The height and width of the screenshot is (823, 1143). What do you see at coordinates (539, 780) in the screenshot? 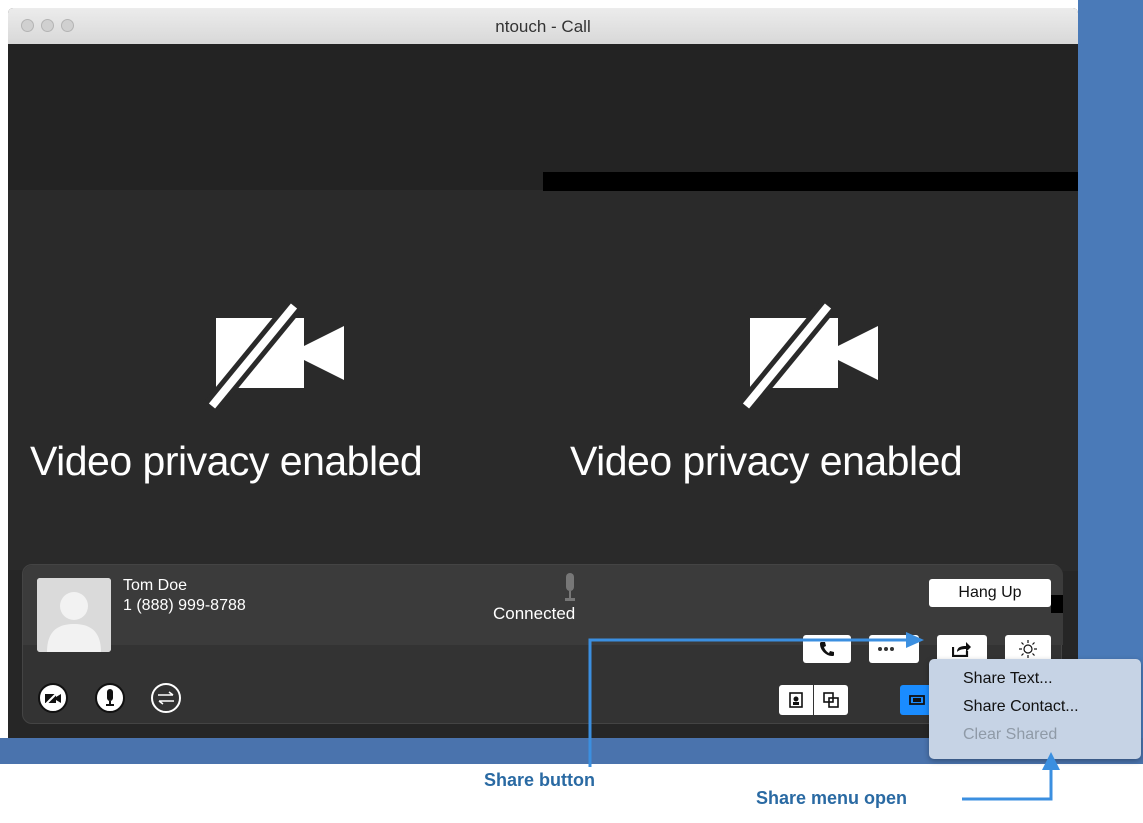
I see `share-button-callout: Share button` at bounding box center [539, 780].